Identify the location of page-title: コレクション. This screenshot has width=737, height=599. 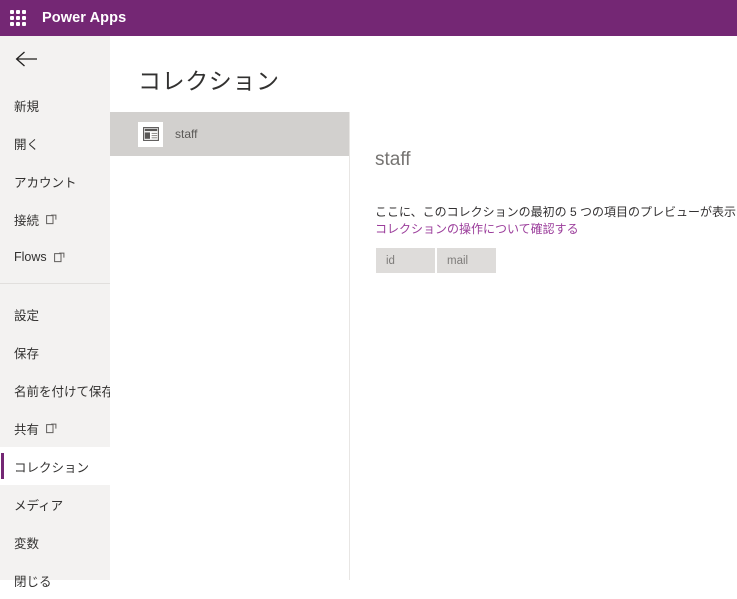
(209, 81).